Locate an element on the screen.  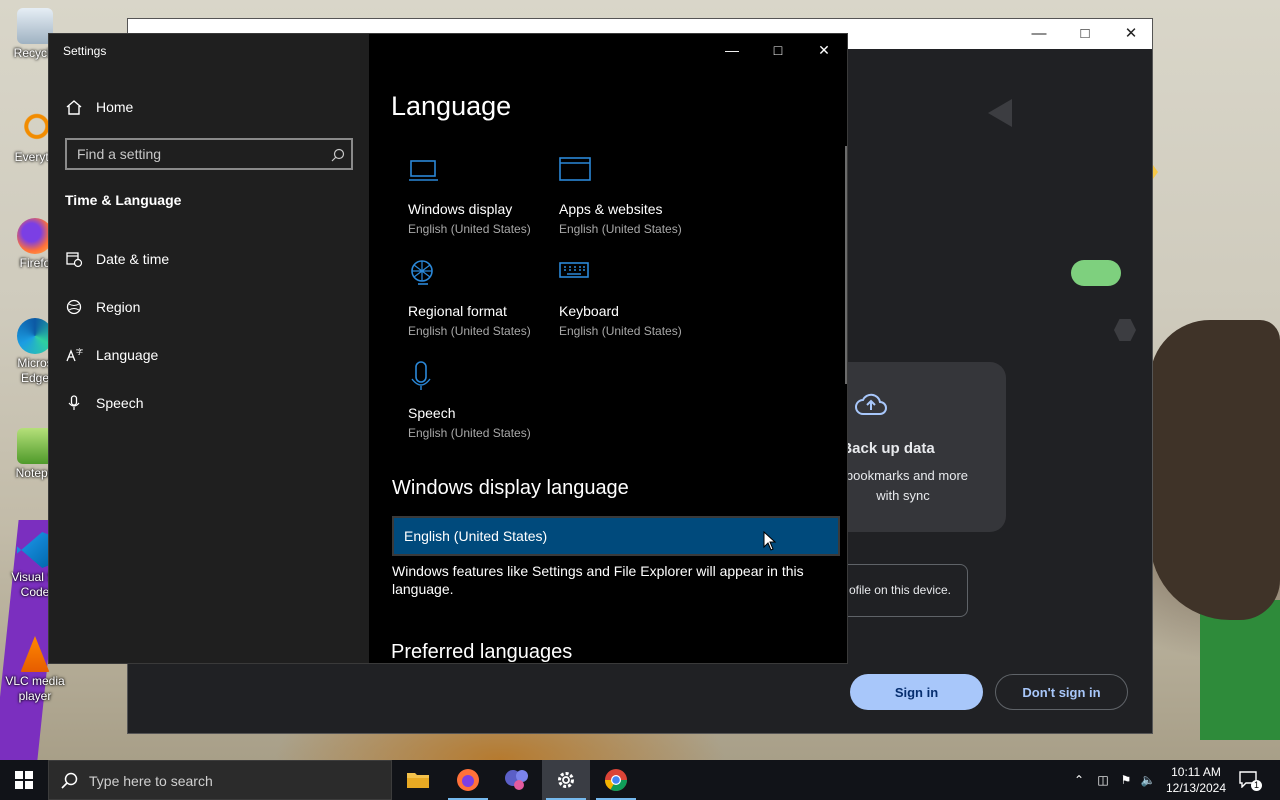
tile-name: Windows display is located at coordinates (460, 209).